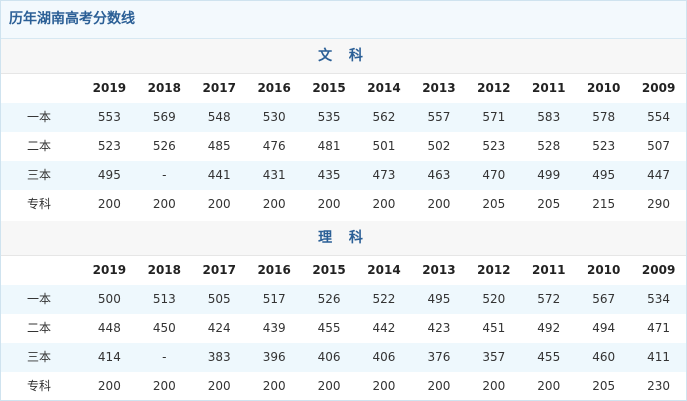  I want to click on score-cell: 557, so click(439, 117).